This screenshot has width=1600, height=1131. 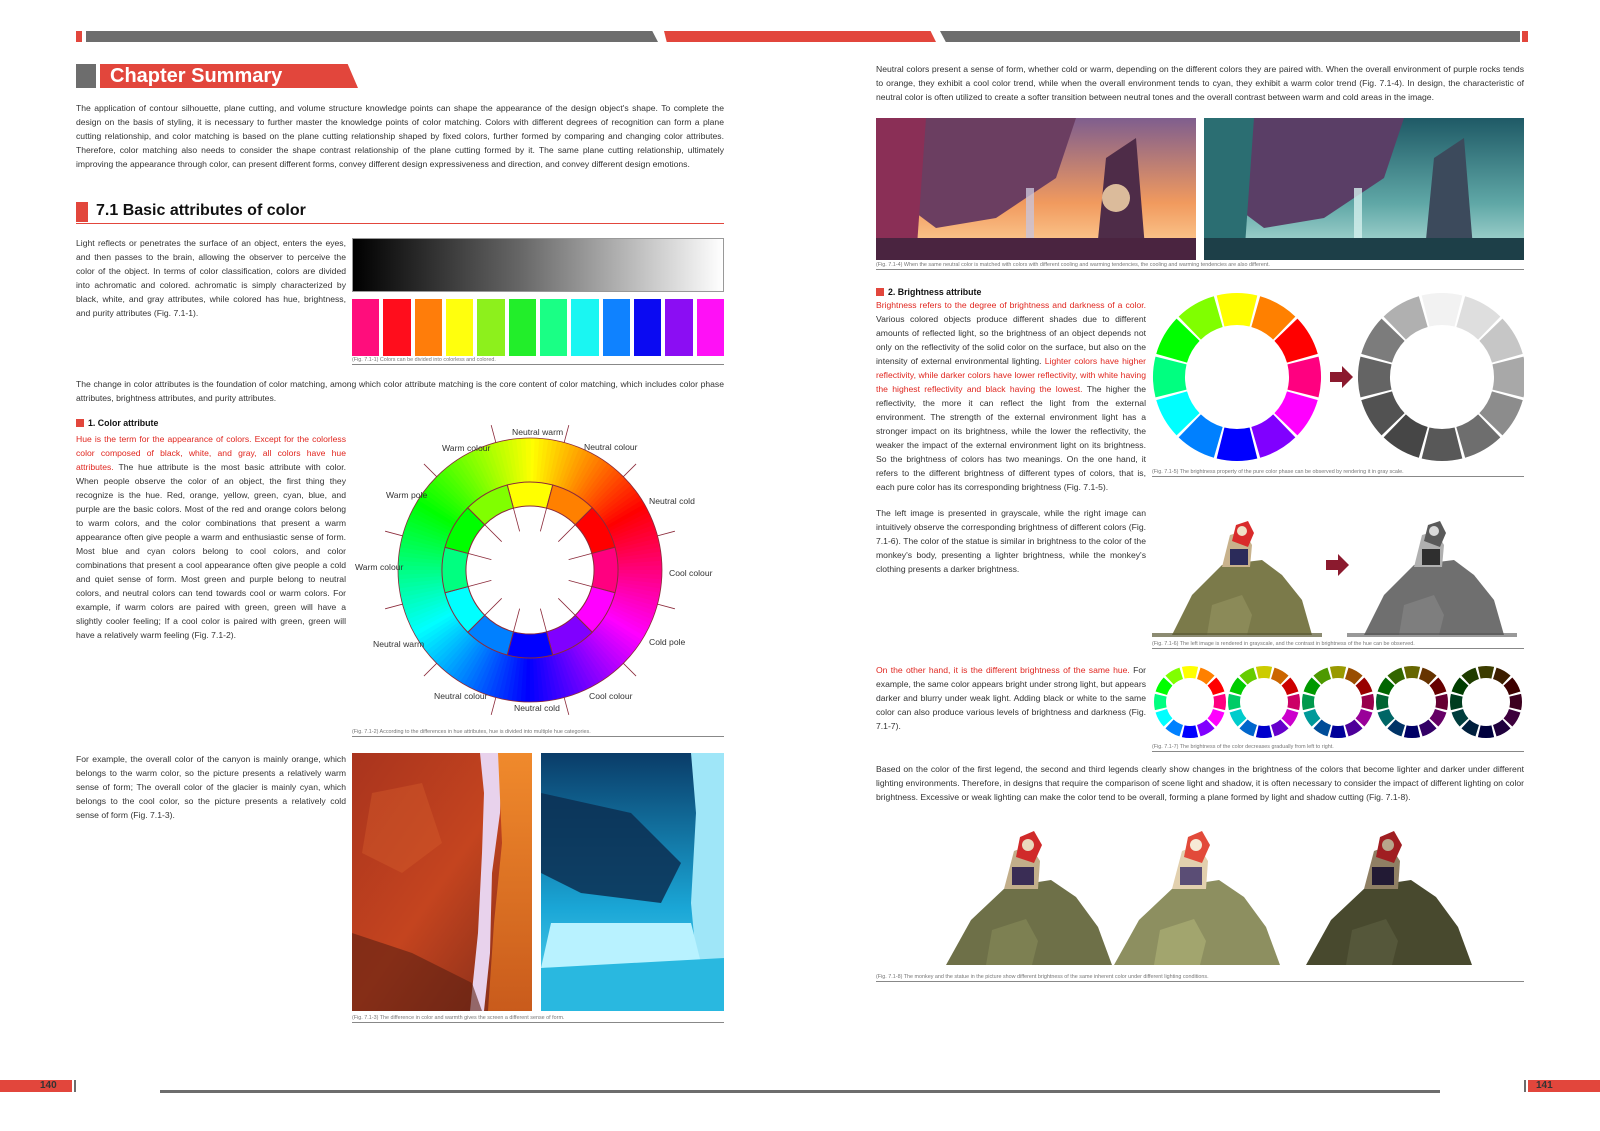 I want to click on wheel-label-warm-colour-top: Warm colour, so click(x=466, y=448).